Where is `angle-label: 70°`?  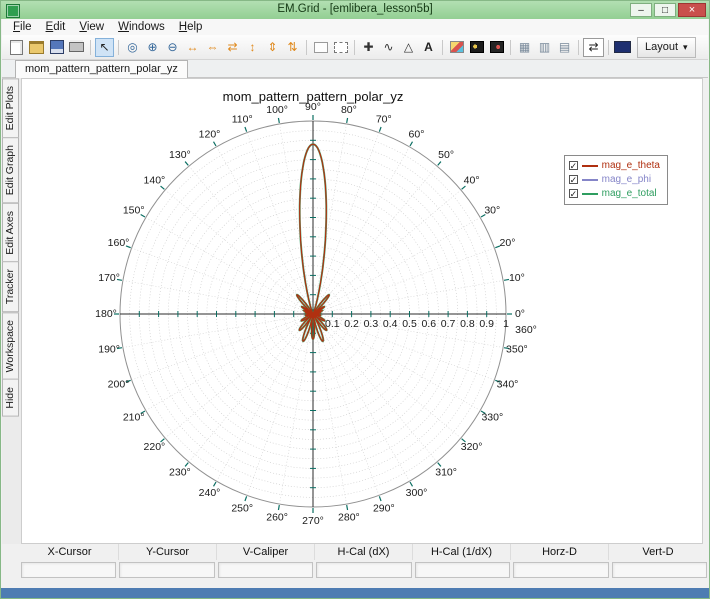 angle-label: 70° is located at coordinates (384, 119).